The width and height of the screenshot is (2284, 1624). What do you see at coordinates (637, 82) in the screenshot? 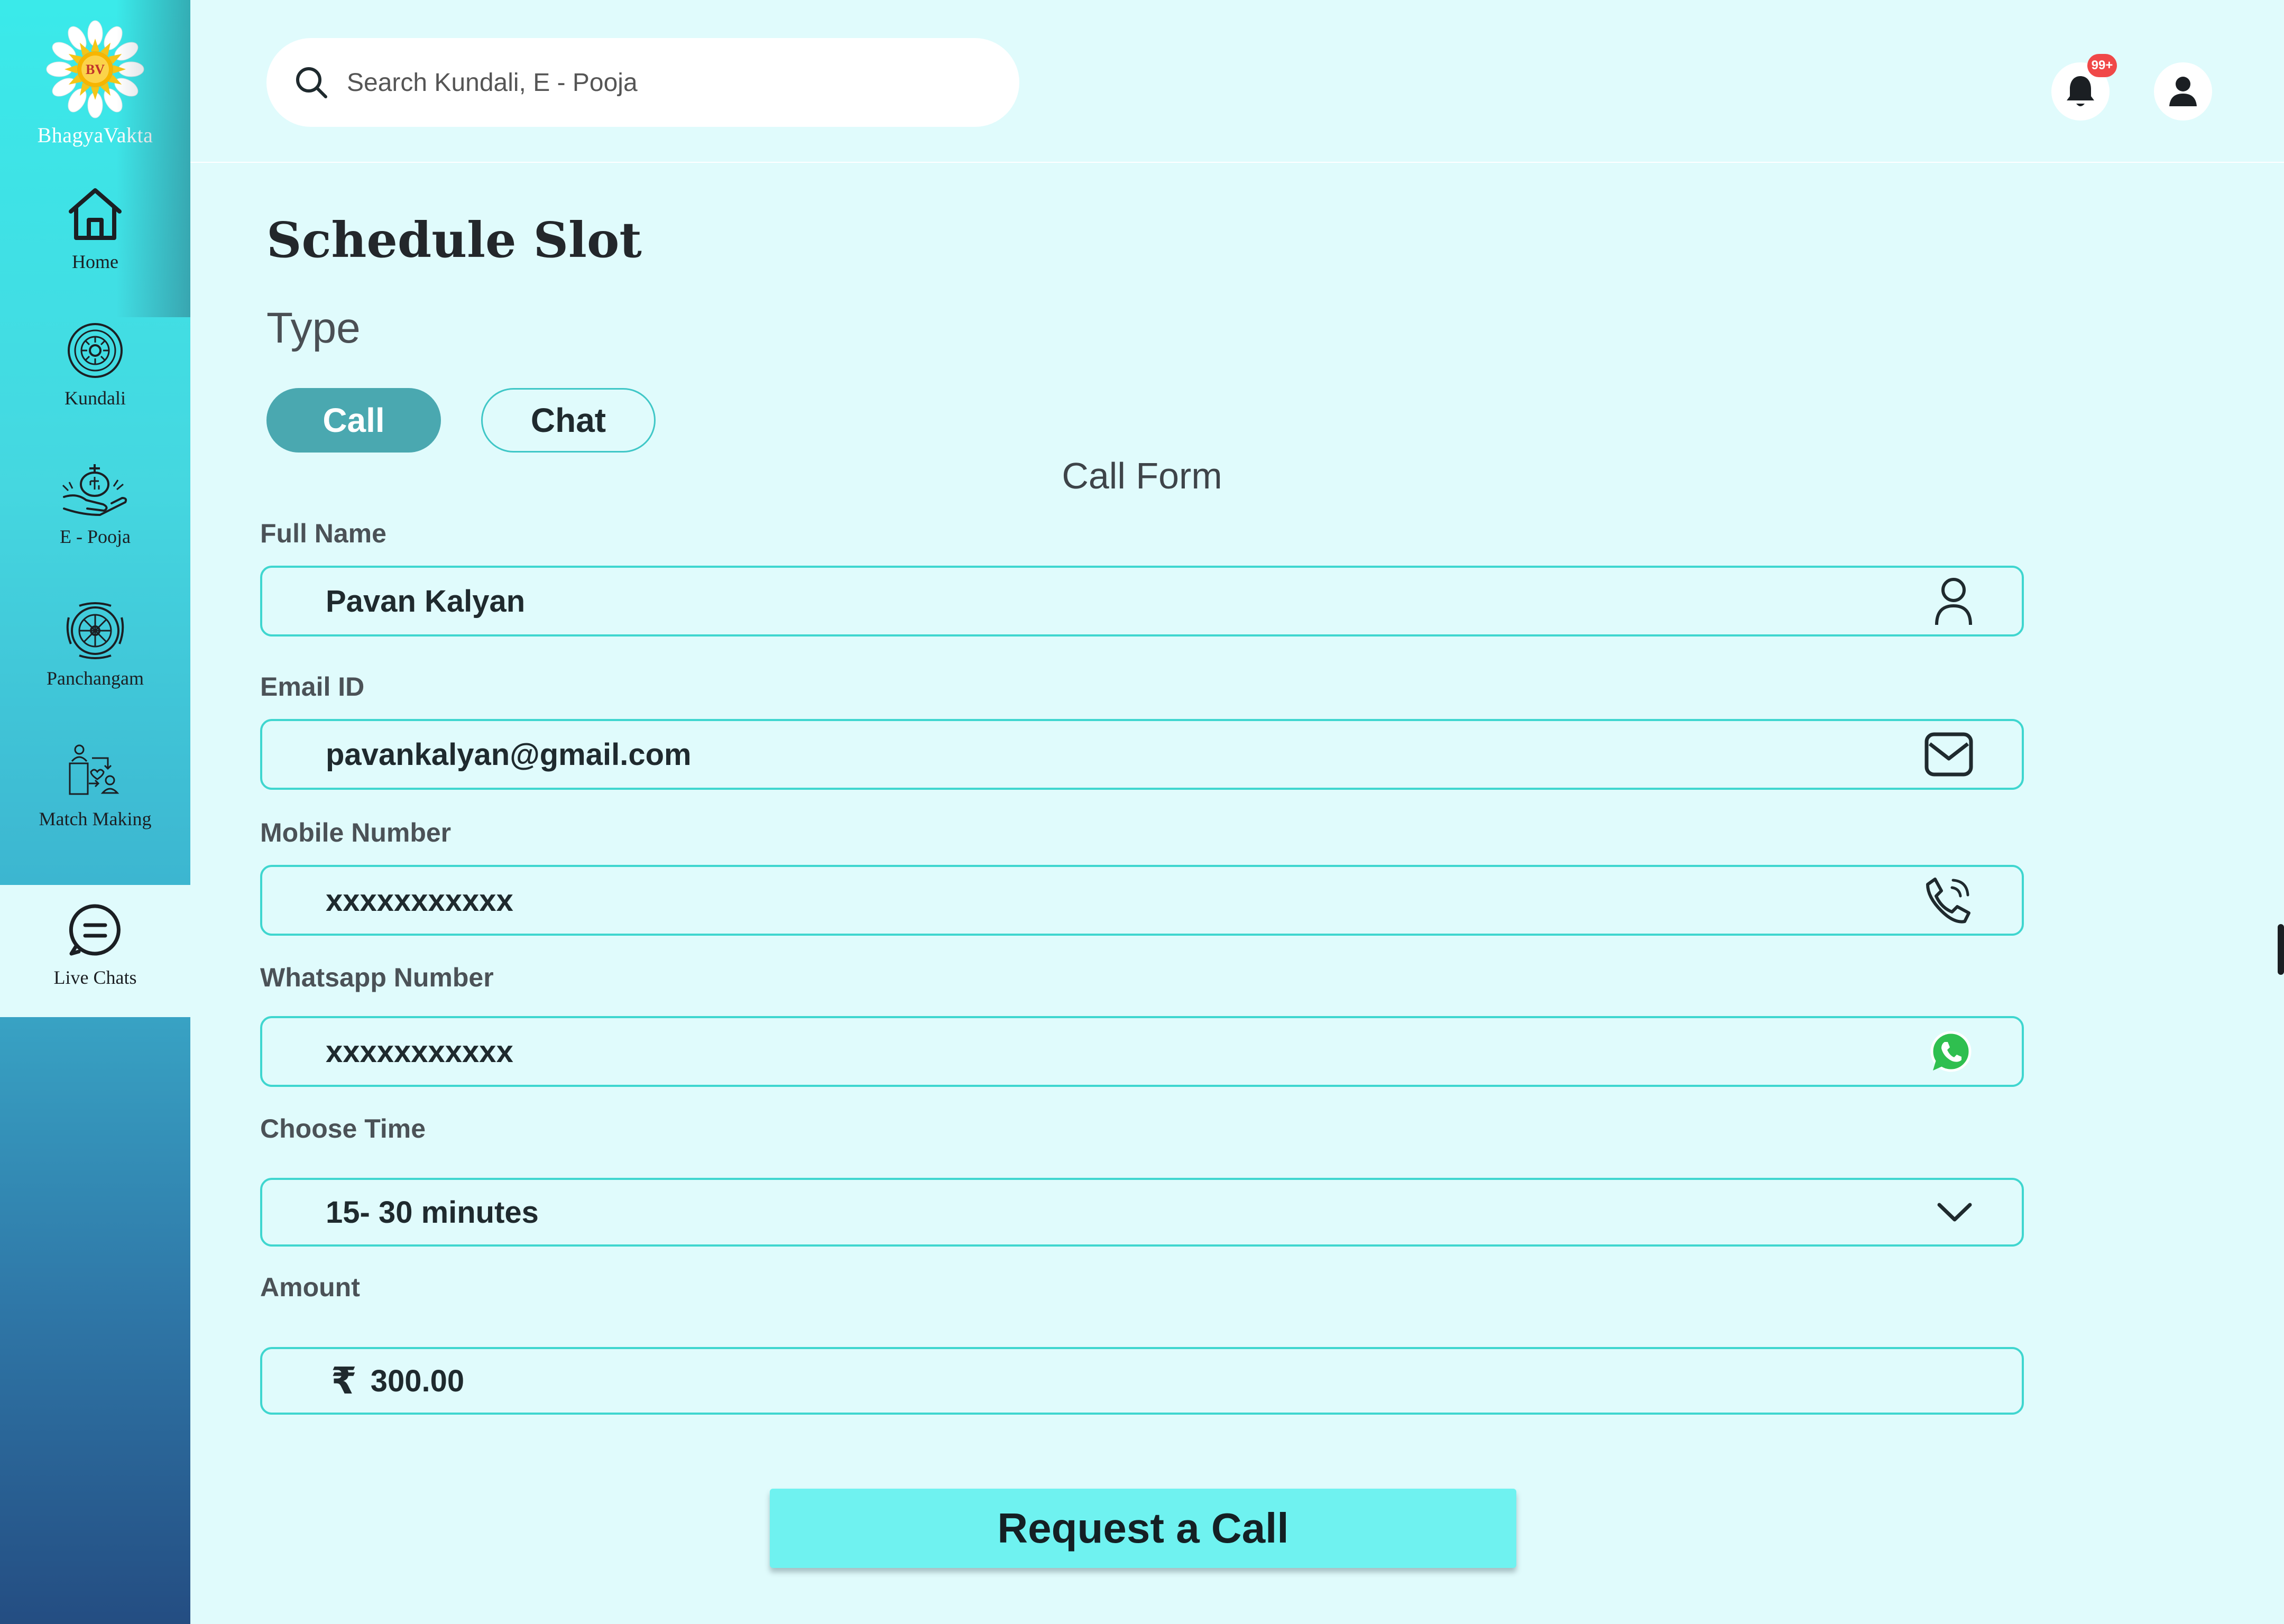
I see `search-input` at bounding box center [637, 82].